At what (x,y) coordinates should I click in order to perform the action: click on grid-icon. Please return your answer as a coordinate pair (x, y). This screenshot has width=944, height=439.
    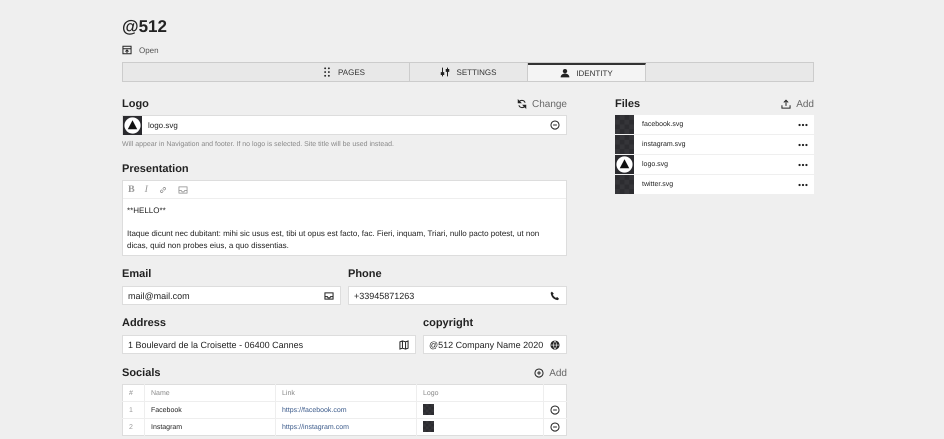
    Looking at the image, I should click on (327, 72).